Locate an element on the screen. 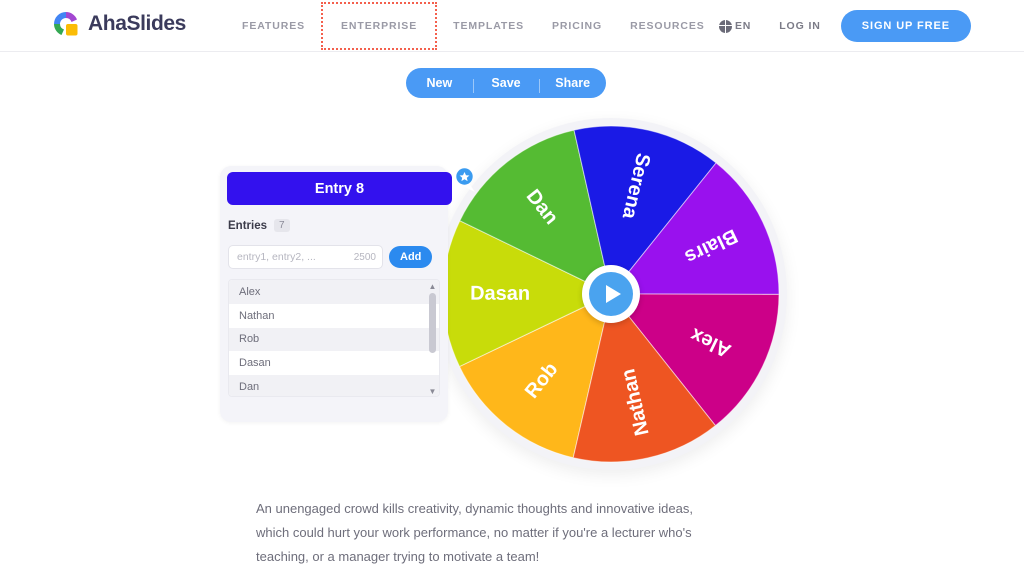  list-item: Dasan is located at coordinates (334, 363).